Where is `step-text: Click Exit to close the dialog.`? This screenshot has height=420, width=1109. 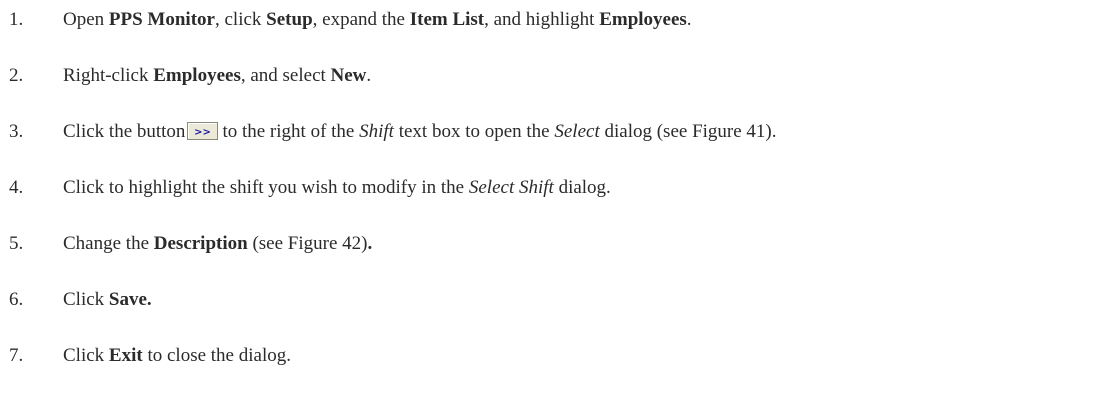
step-text: Click Exit to close the dialog. is located at coordinates (177, 356).